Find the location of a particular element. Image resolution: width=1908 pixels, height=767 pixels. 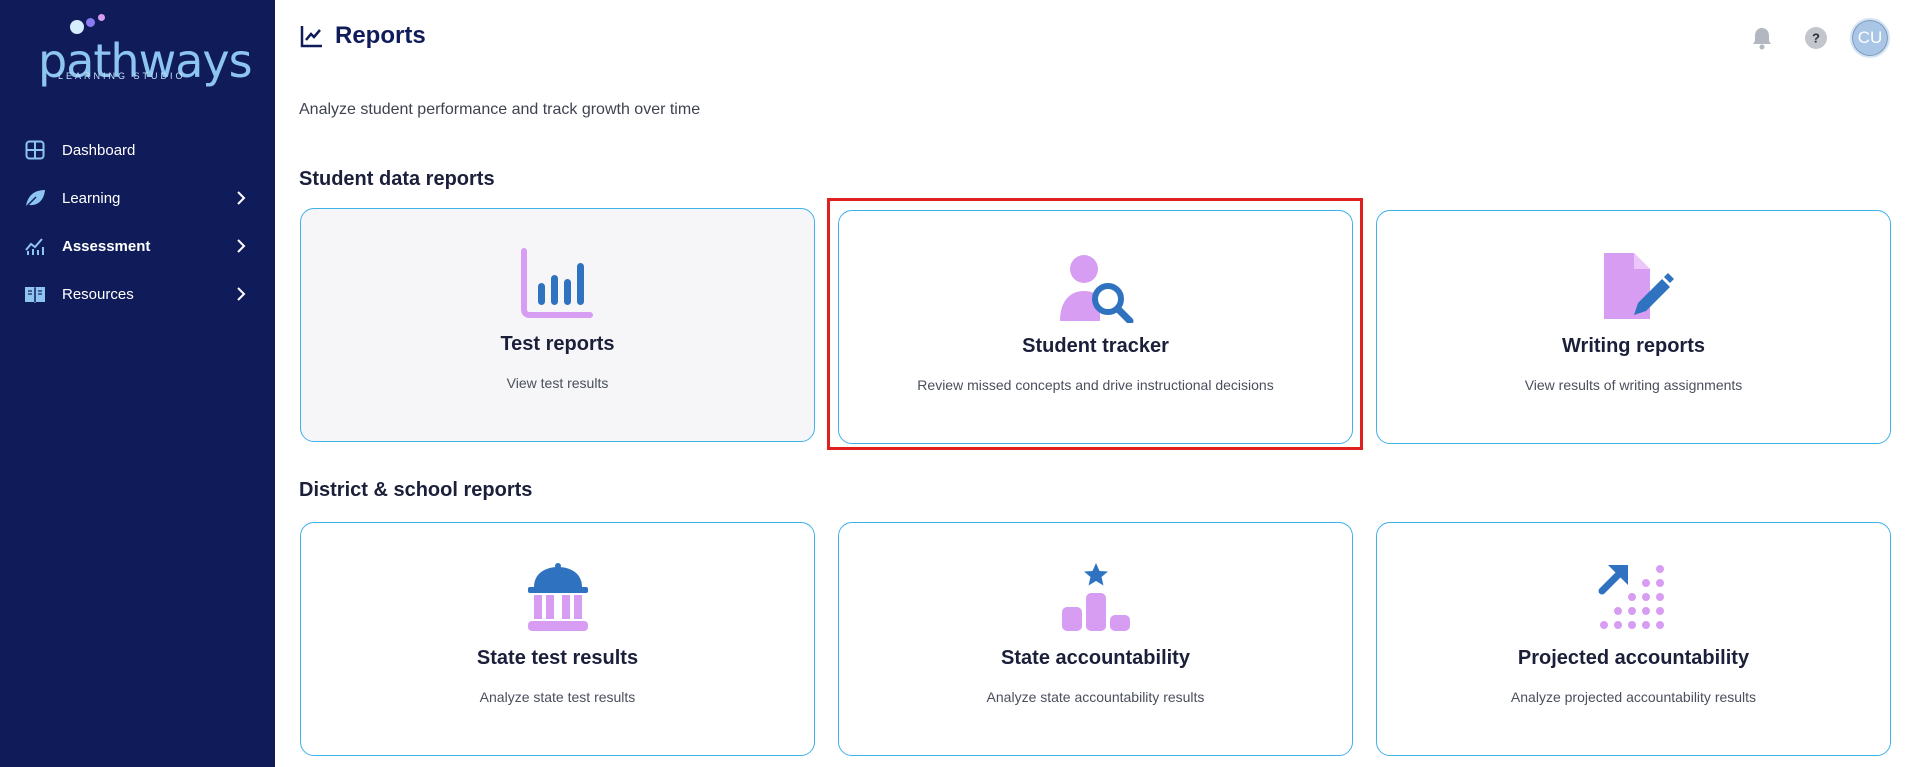

card-title: Projected accountability is located at coordinates (1633, 658).